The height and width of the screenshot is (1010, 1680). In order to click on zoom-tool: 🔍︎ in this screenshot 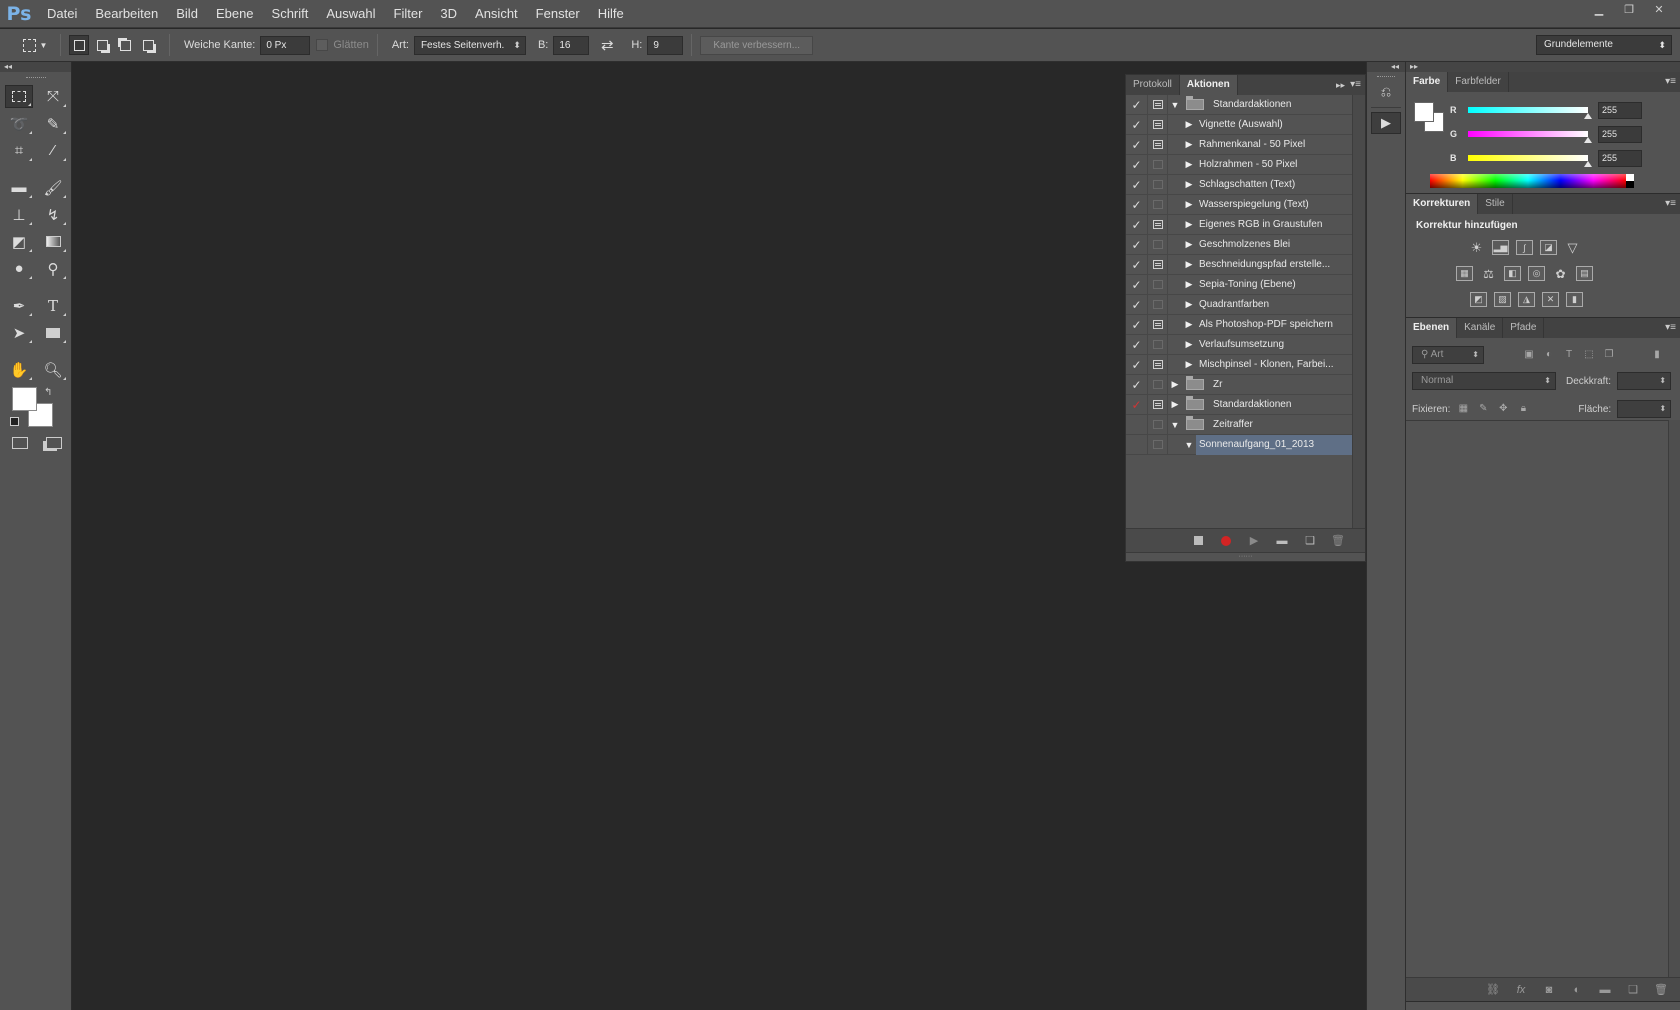, I will do `click(53, 369)`.